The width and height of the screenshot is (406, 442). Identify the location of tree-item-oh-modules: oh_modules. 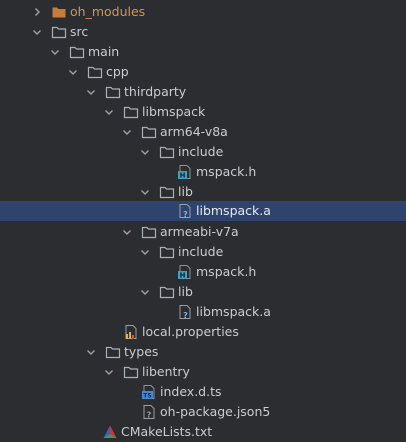
(203, 12).